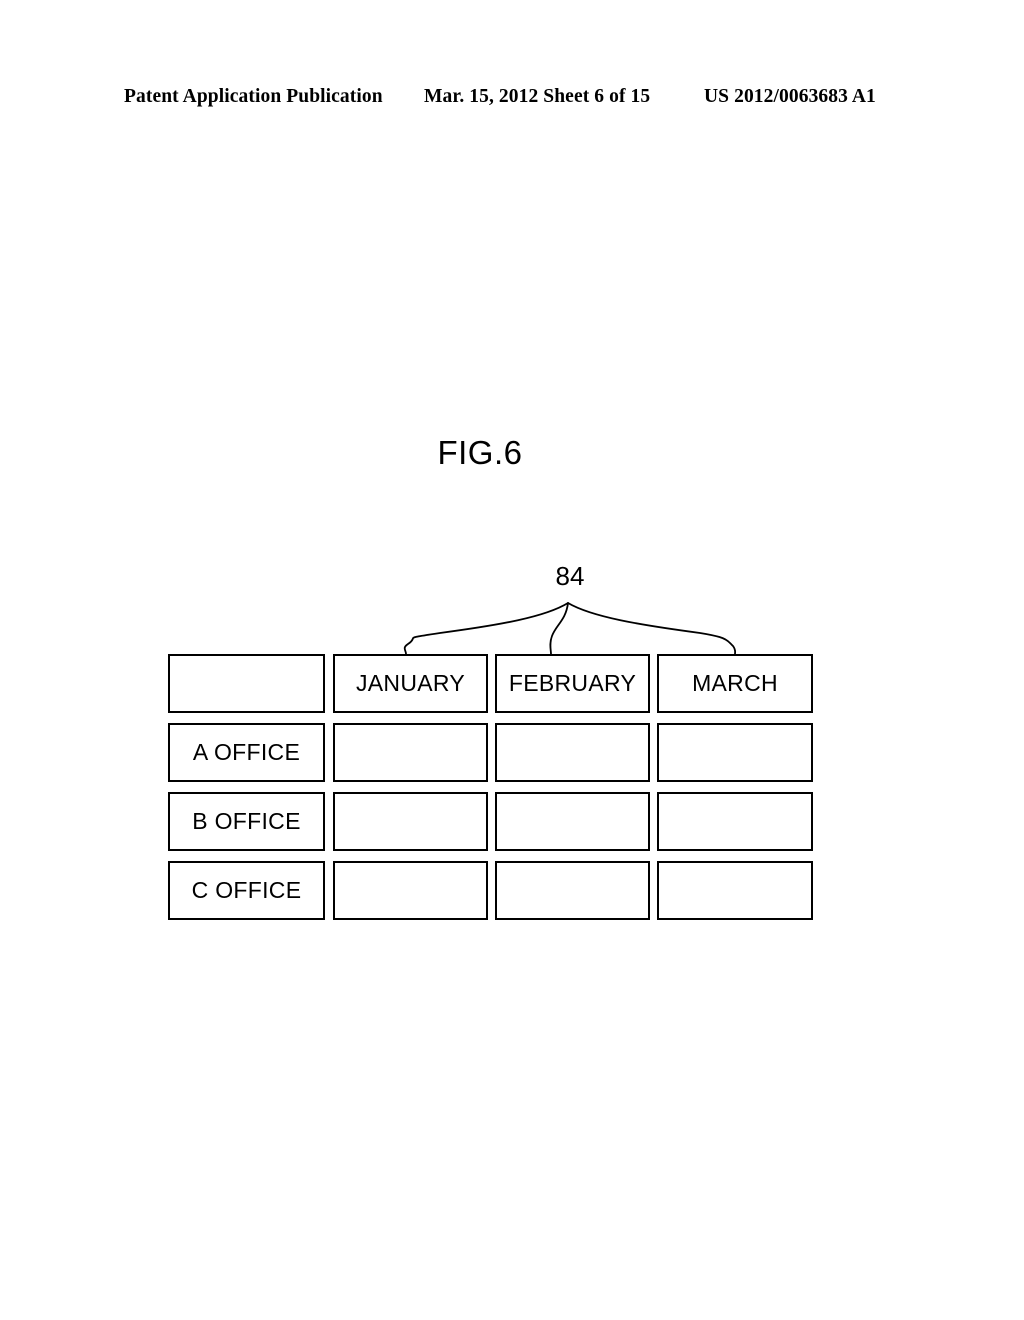 This screenshot has height=1320, width=1024. What do you see at coordinates (253, 96) in the screenshot?
I see `header-publication-label: Patent Application Publication` at bounding box center [253, 96].